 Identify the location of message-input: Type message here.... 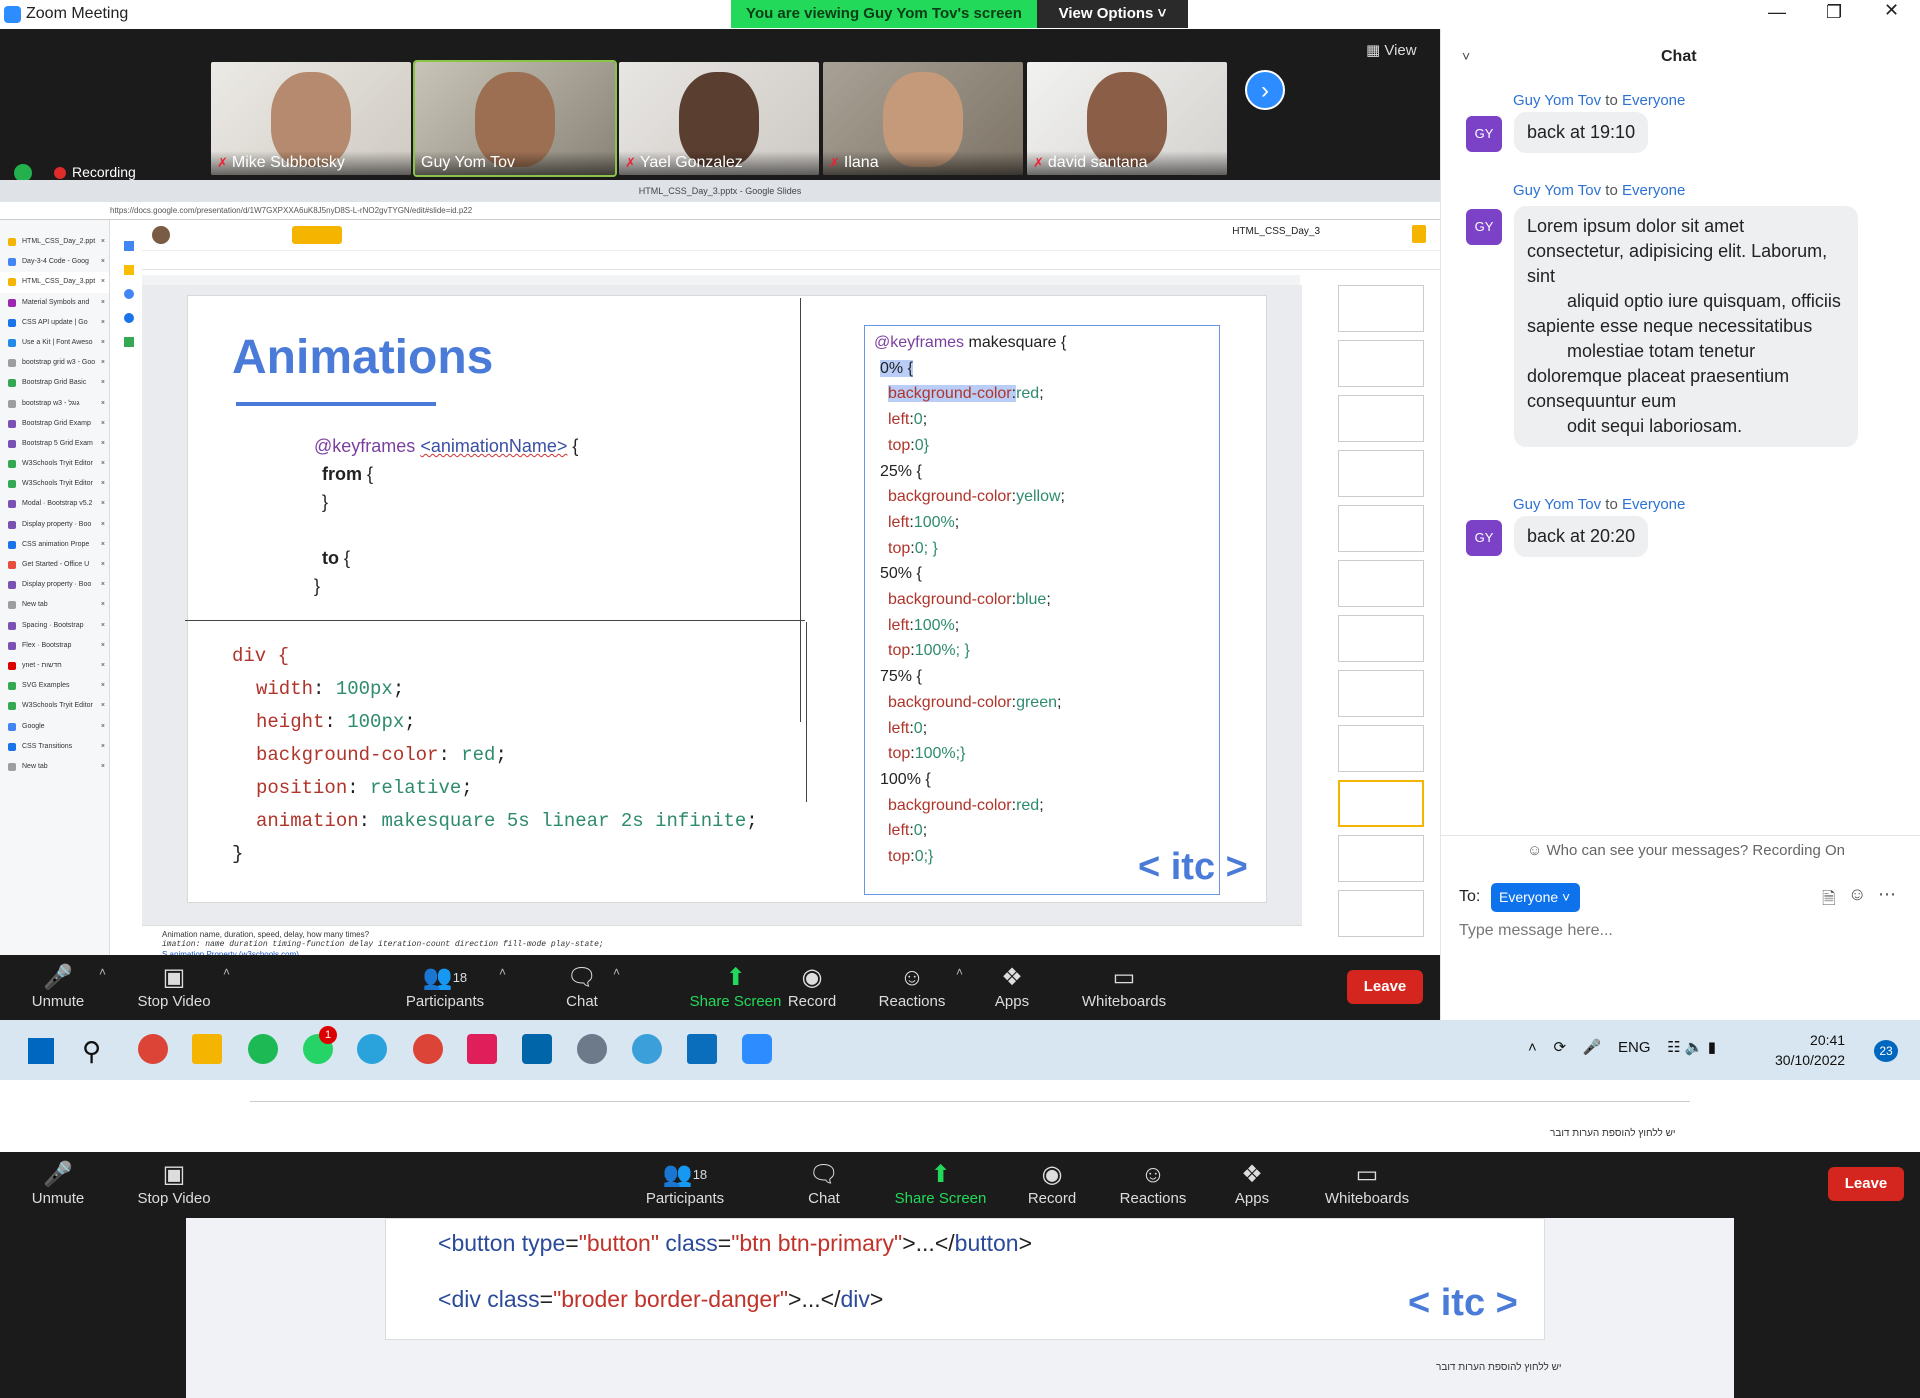
(1536, 931).